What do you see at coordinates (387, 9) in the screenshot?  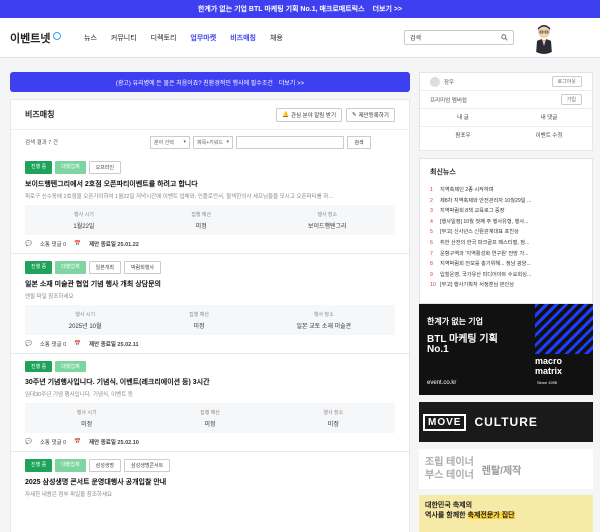 I see `top-promo-more-link: 더보기 >>` at bounding box center [387, 9].